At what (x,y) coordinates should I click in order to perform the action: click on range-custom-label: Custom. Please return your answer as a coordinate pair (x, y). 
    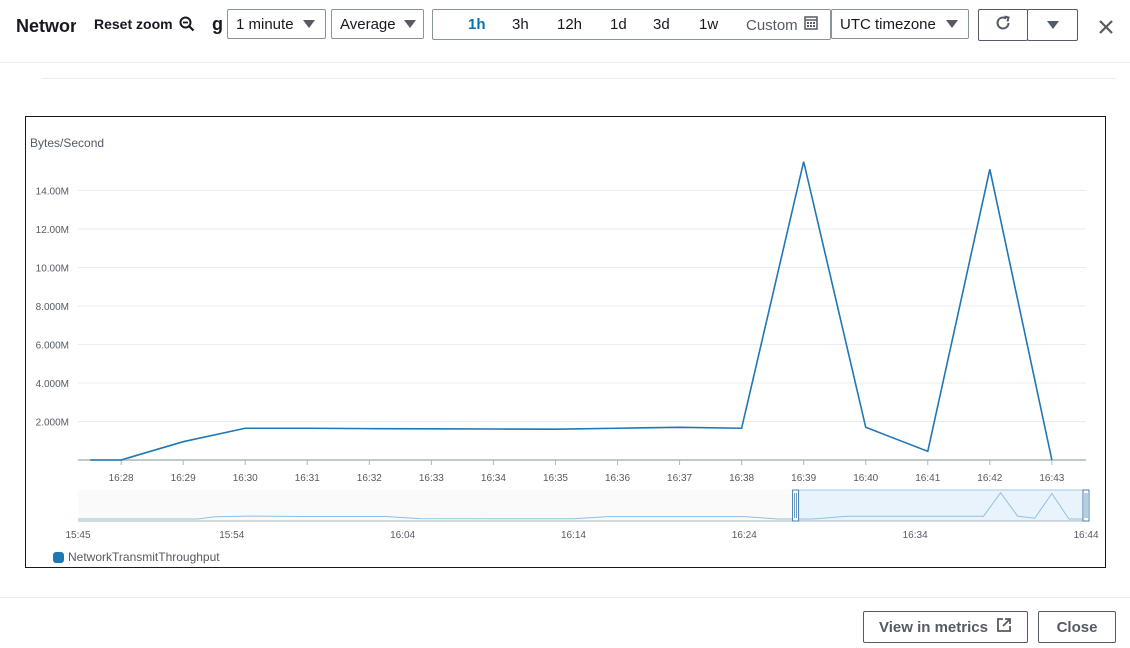
    Looking at the image, I should click on (772, 25).